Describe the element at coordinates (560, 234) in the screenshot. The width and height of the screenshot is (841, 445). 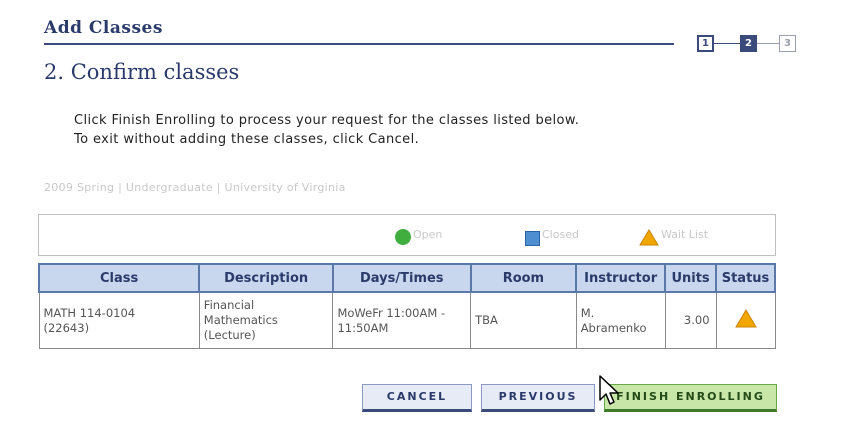
I see `legend-closed-label: Closed` at that location.